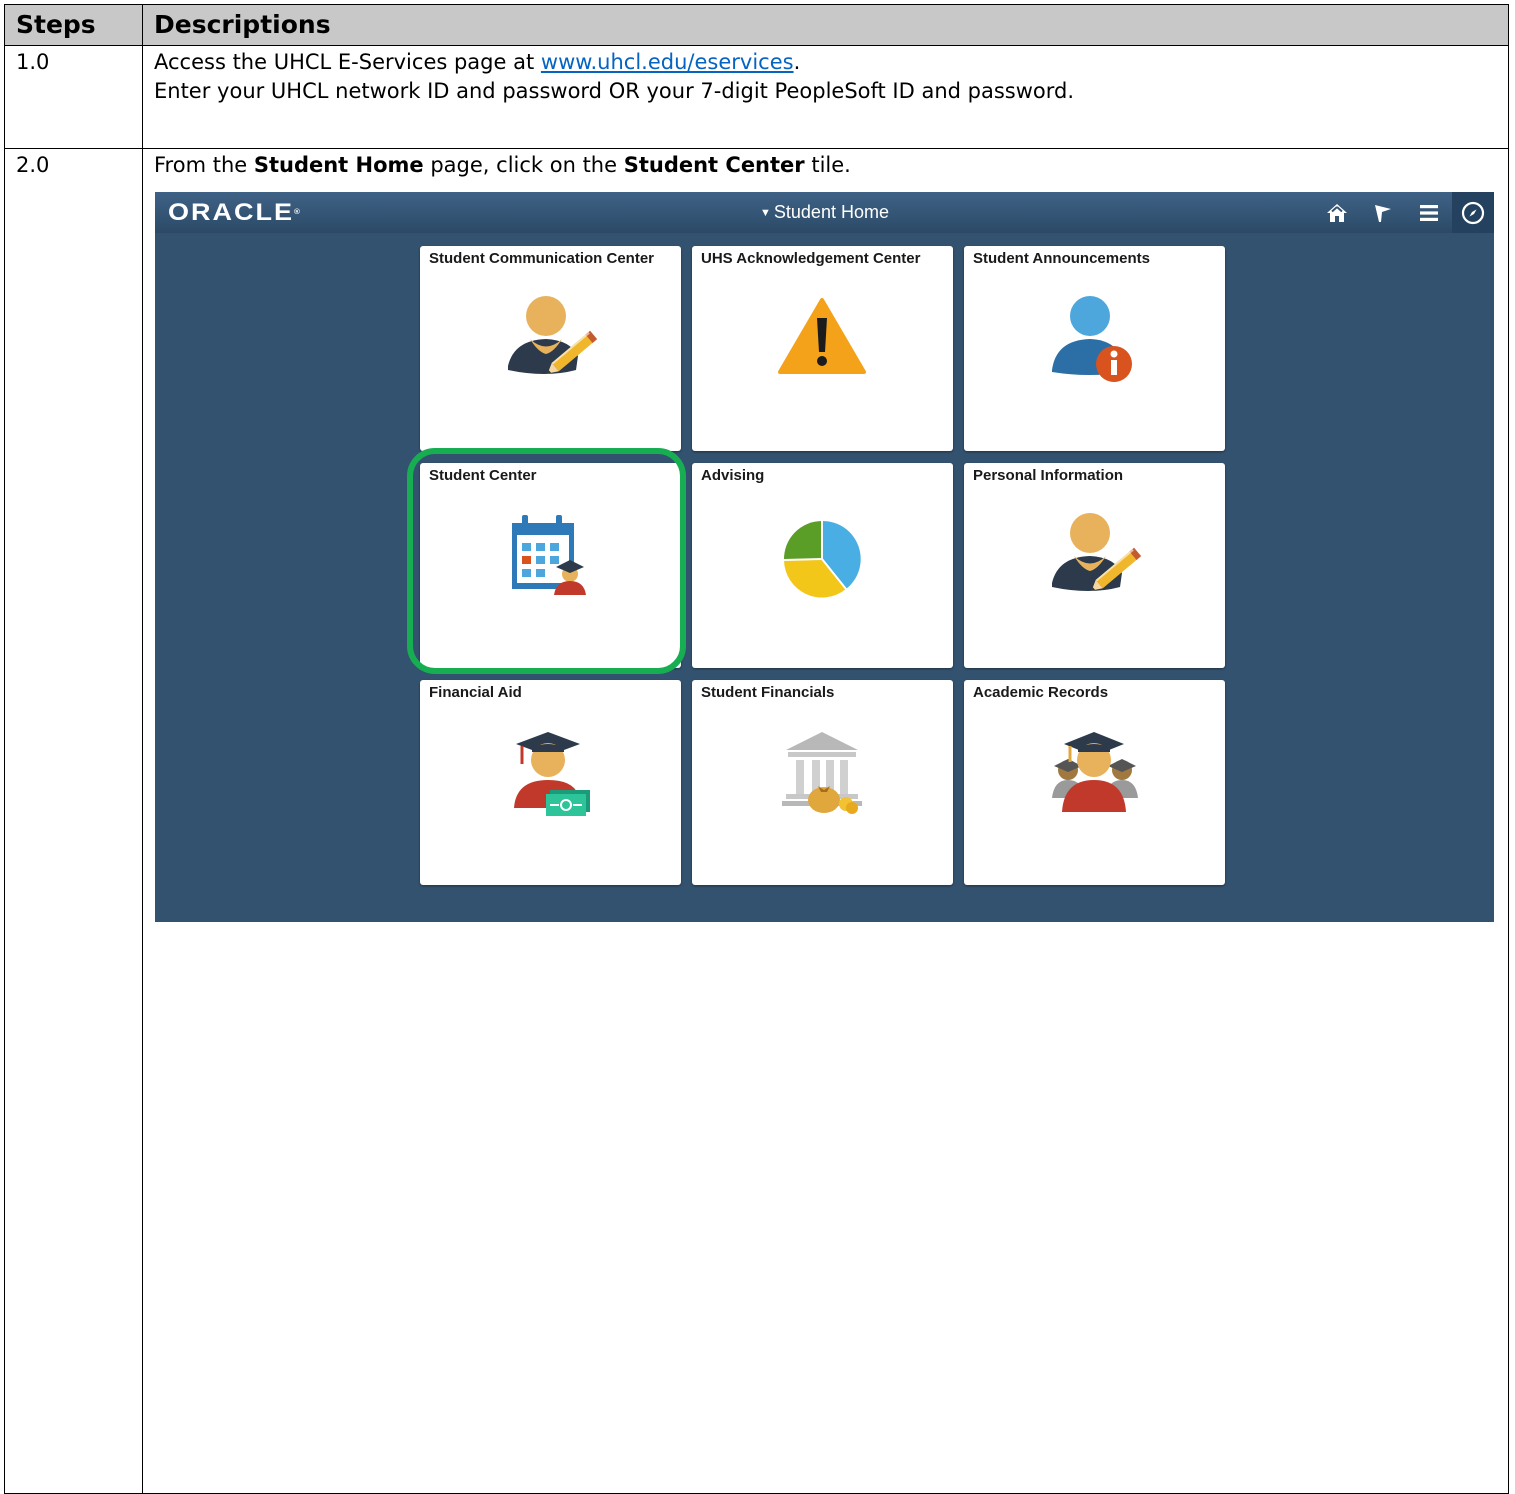 Image resolution: width=1515 pixels, height=1494 pixels. I want to click on tile-personal-information: Personal Information, so click(1094, 565).